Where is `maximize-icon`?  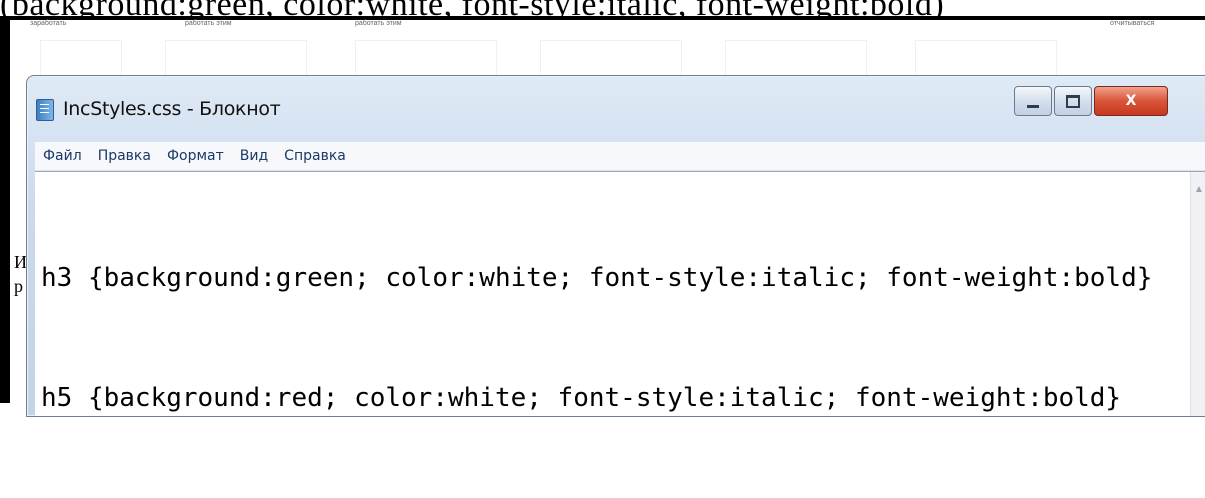
maximize-icon is located at coordinates (1073, 101).